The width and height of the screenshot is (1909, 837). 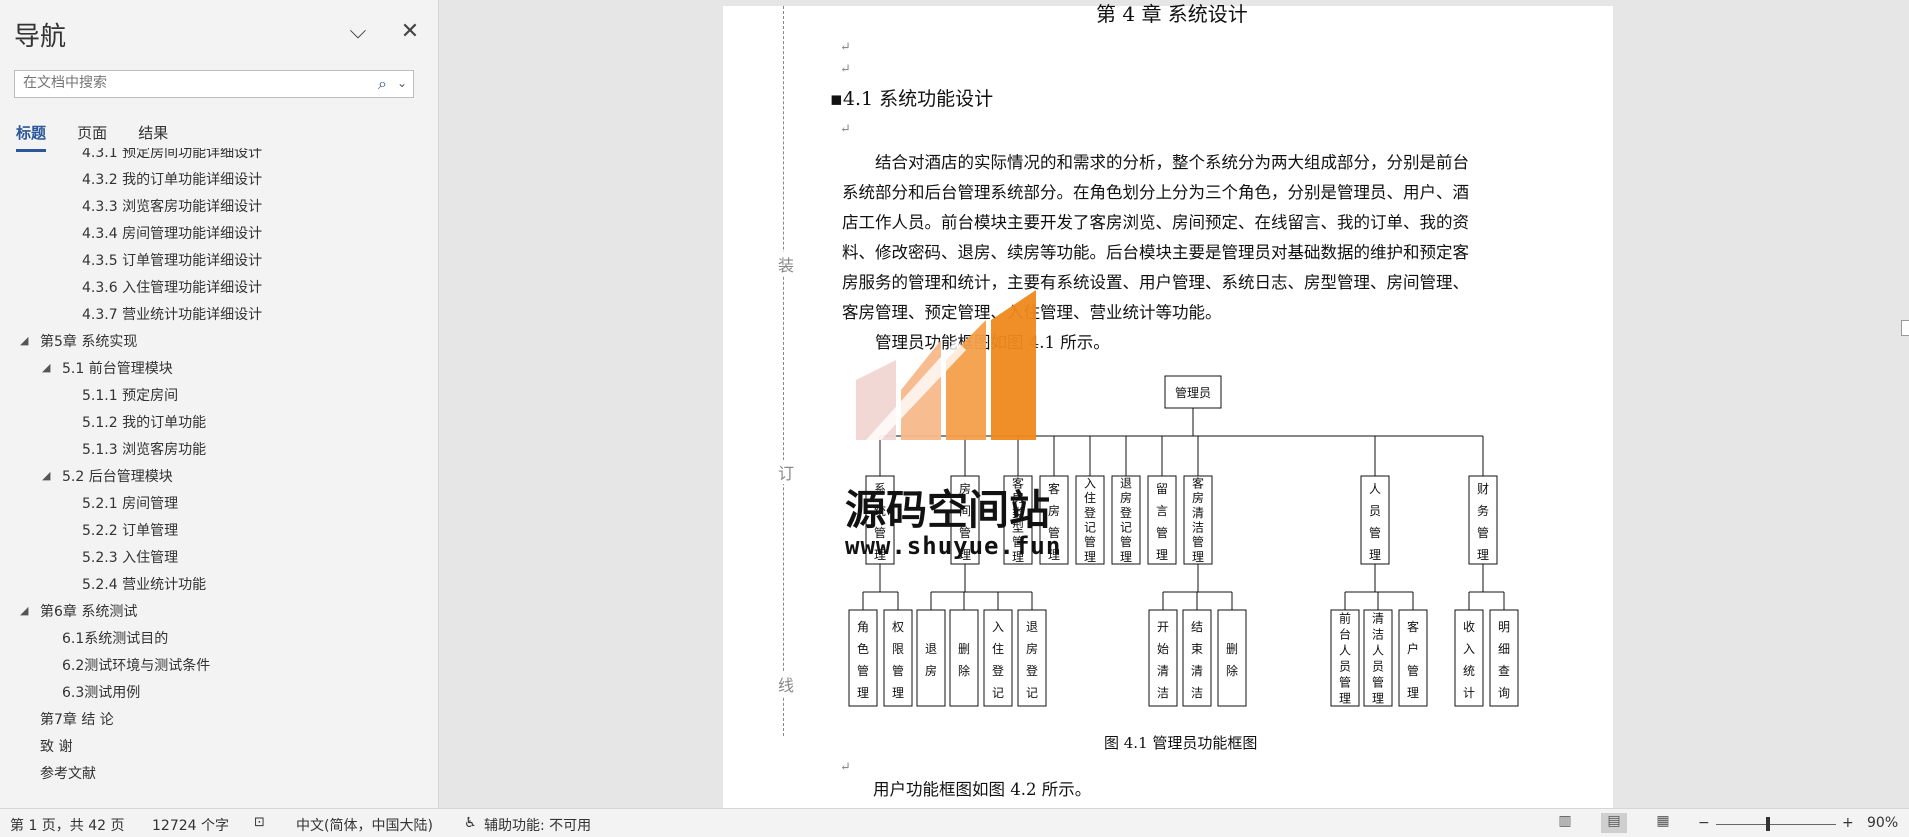 What do you see at coordinates (1155, 222) in the screenshot?
I see `para-line: 店工作人员。前台模块主要开发了客房浏览、房间预定、在线留言、我的订单、我的资` at bounding box center [1155, 222].